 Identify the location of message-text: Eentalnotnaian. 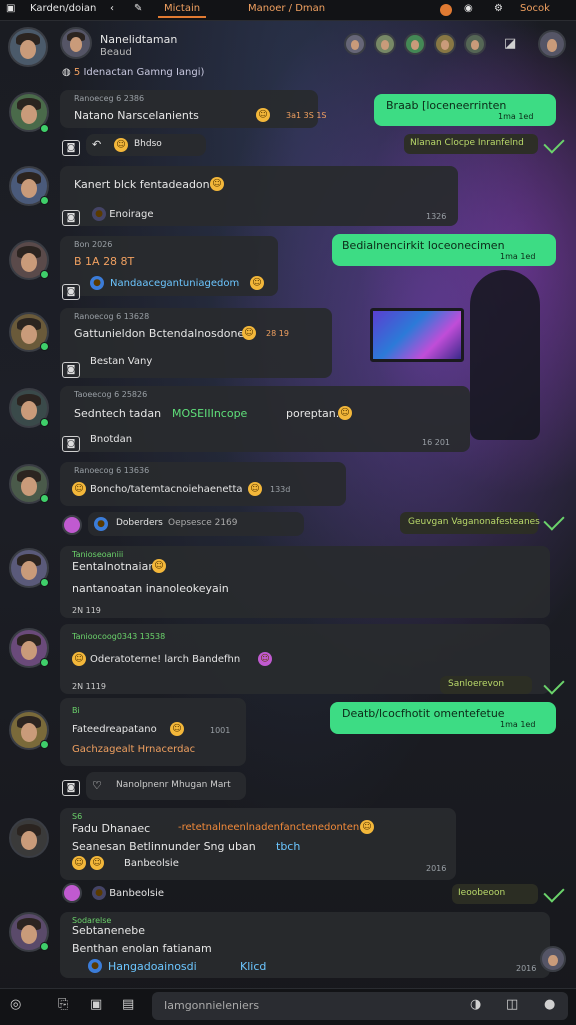
(114, 566).